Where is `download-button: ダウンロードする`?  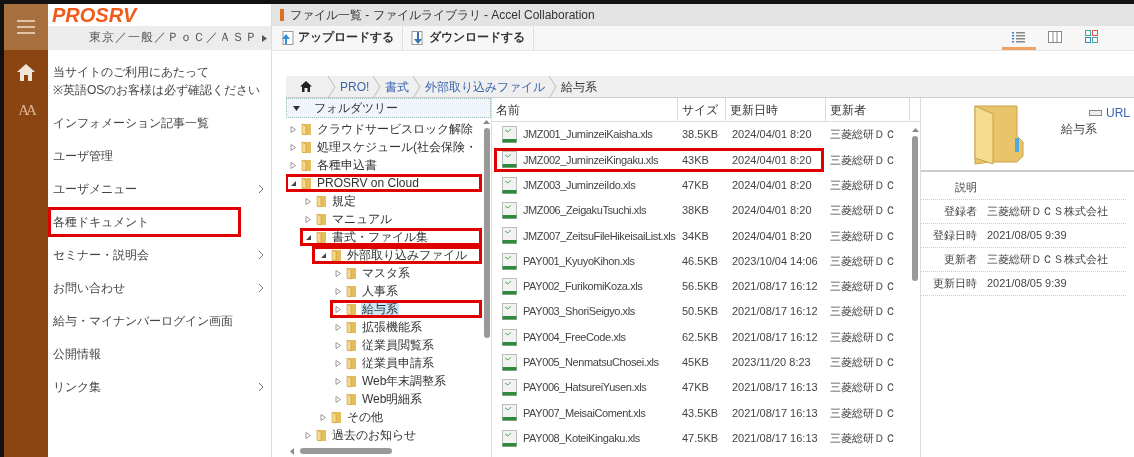 download-button: ダウンロードする is located at coordinates (468, 38).